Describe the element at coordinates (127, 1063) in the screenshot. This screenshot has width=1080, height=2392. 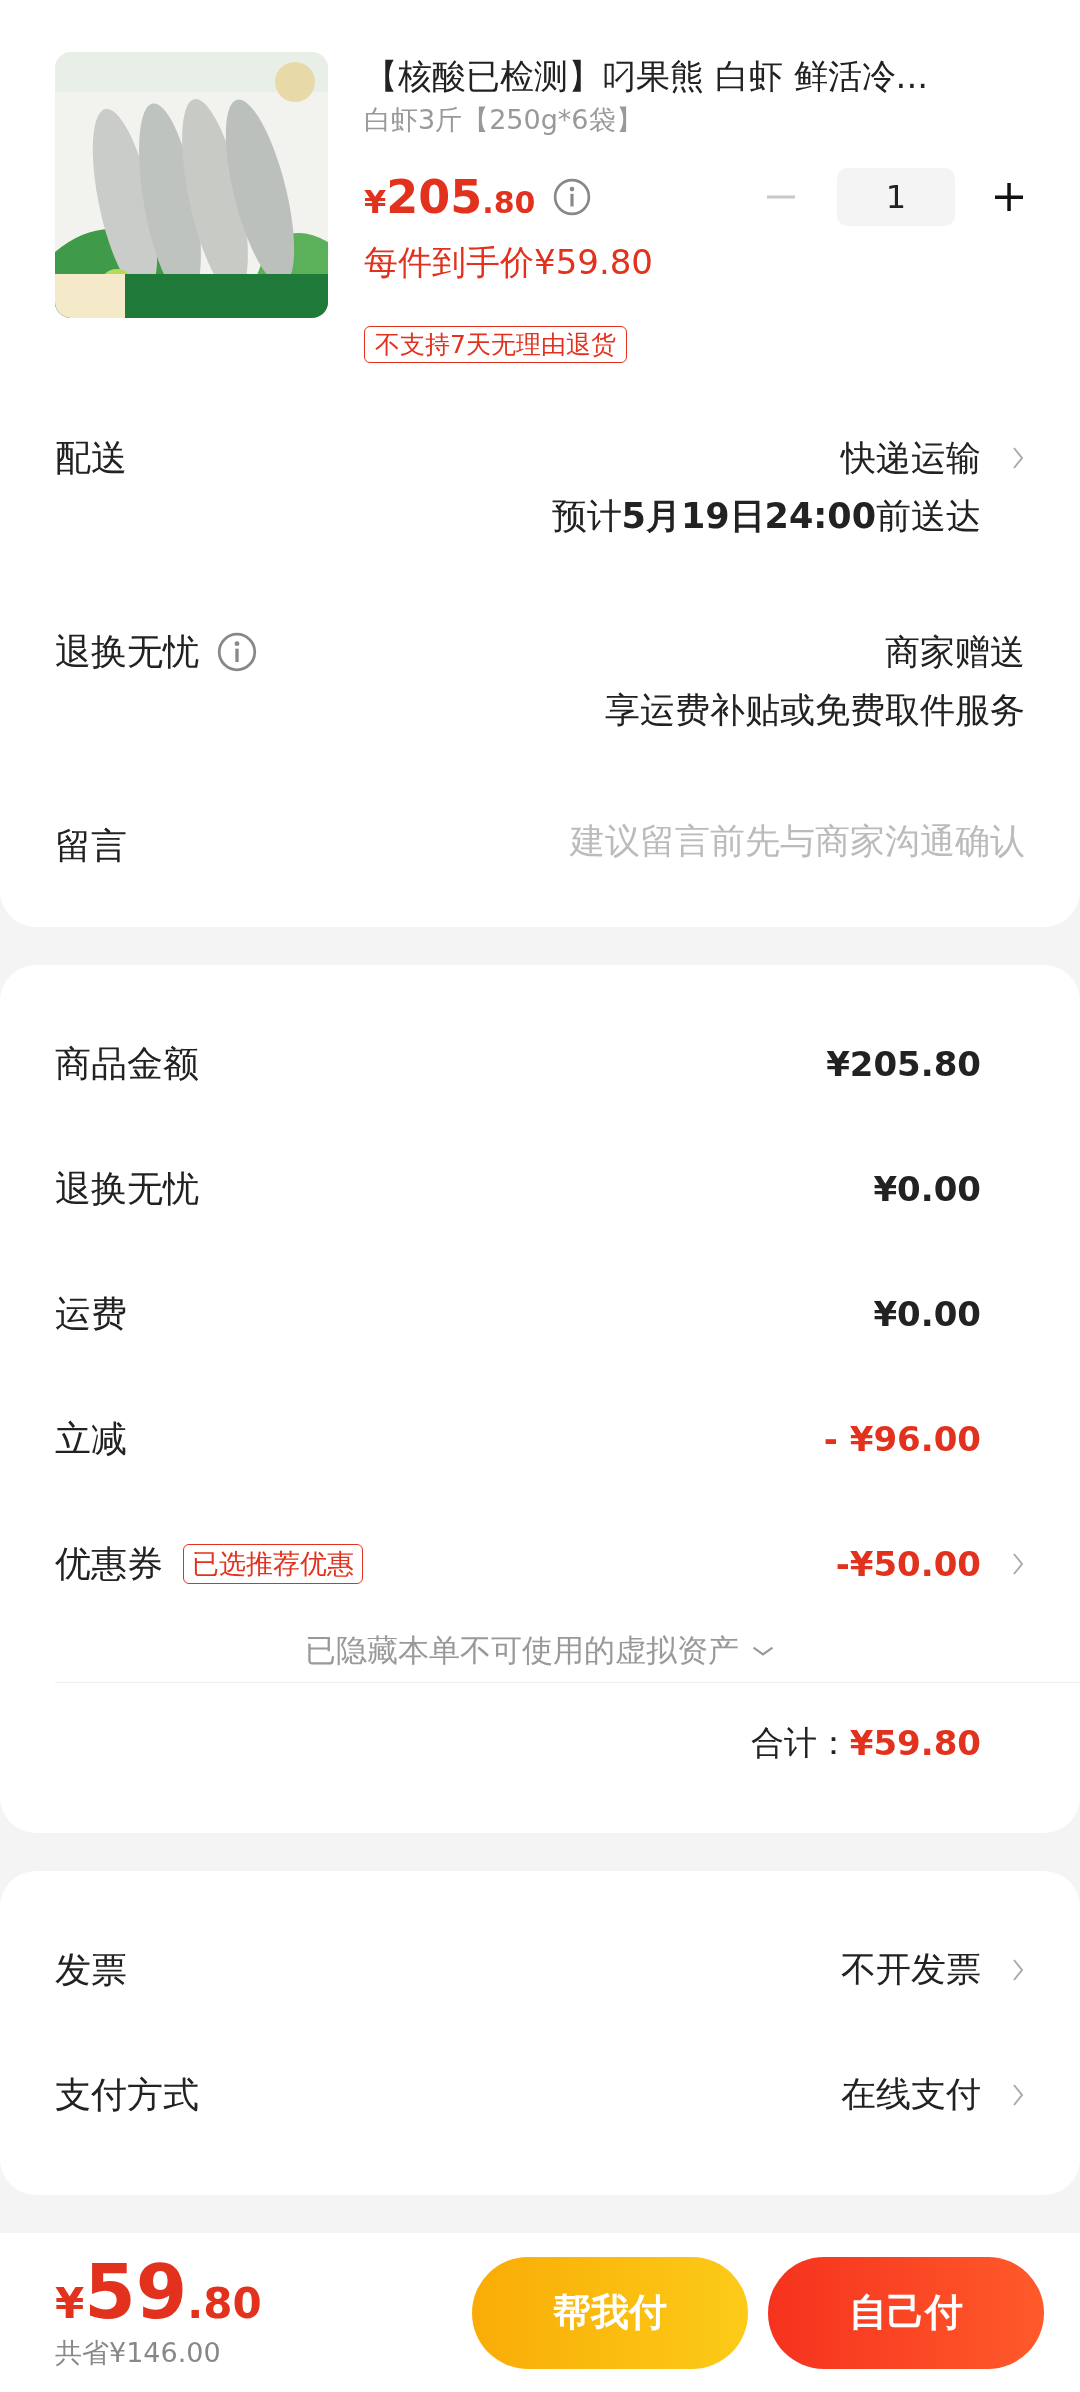
I see `row-label: 商品金额` at that location.